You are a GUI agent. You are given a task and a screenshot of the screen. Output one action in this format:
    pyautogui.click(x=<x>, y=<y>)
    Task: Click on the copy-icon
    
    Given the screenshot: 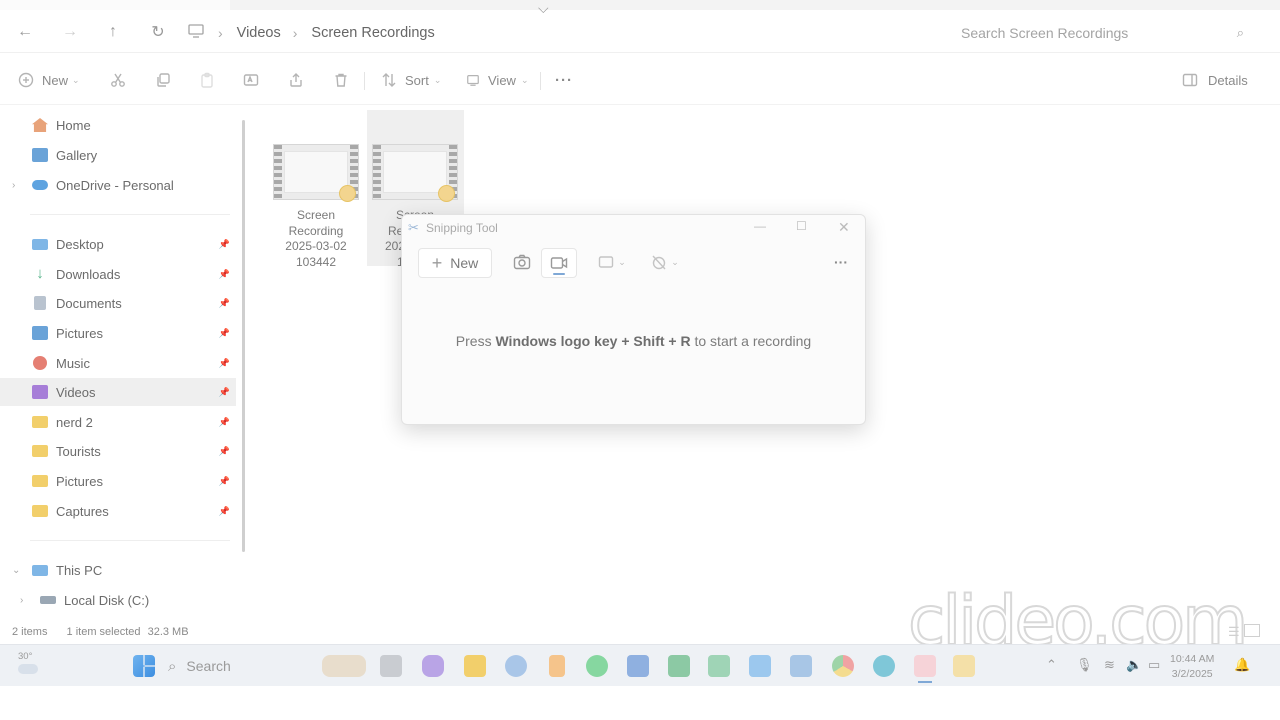 What is the action you would take?
    pyautogui.click(x=163, y=80)
    